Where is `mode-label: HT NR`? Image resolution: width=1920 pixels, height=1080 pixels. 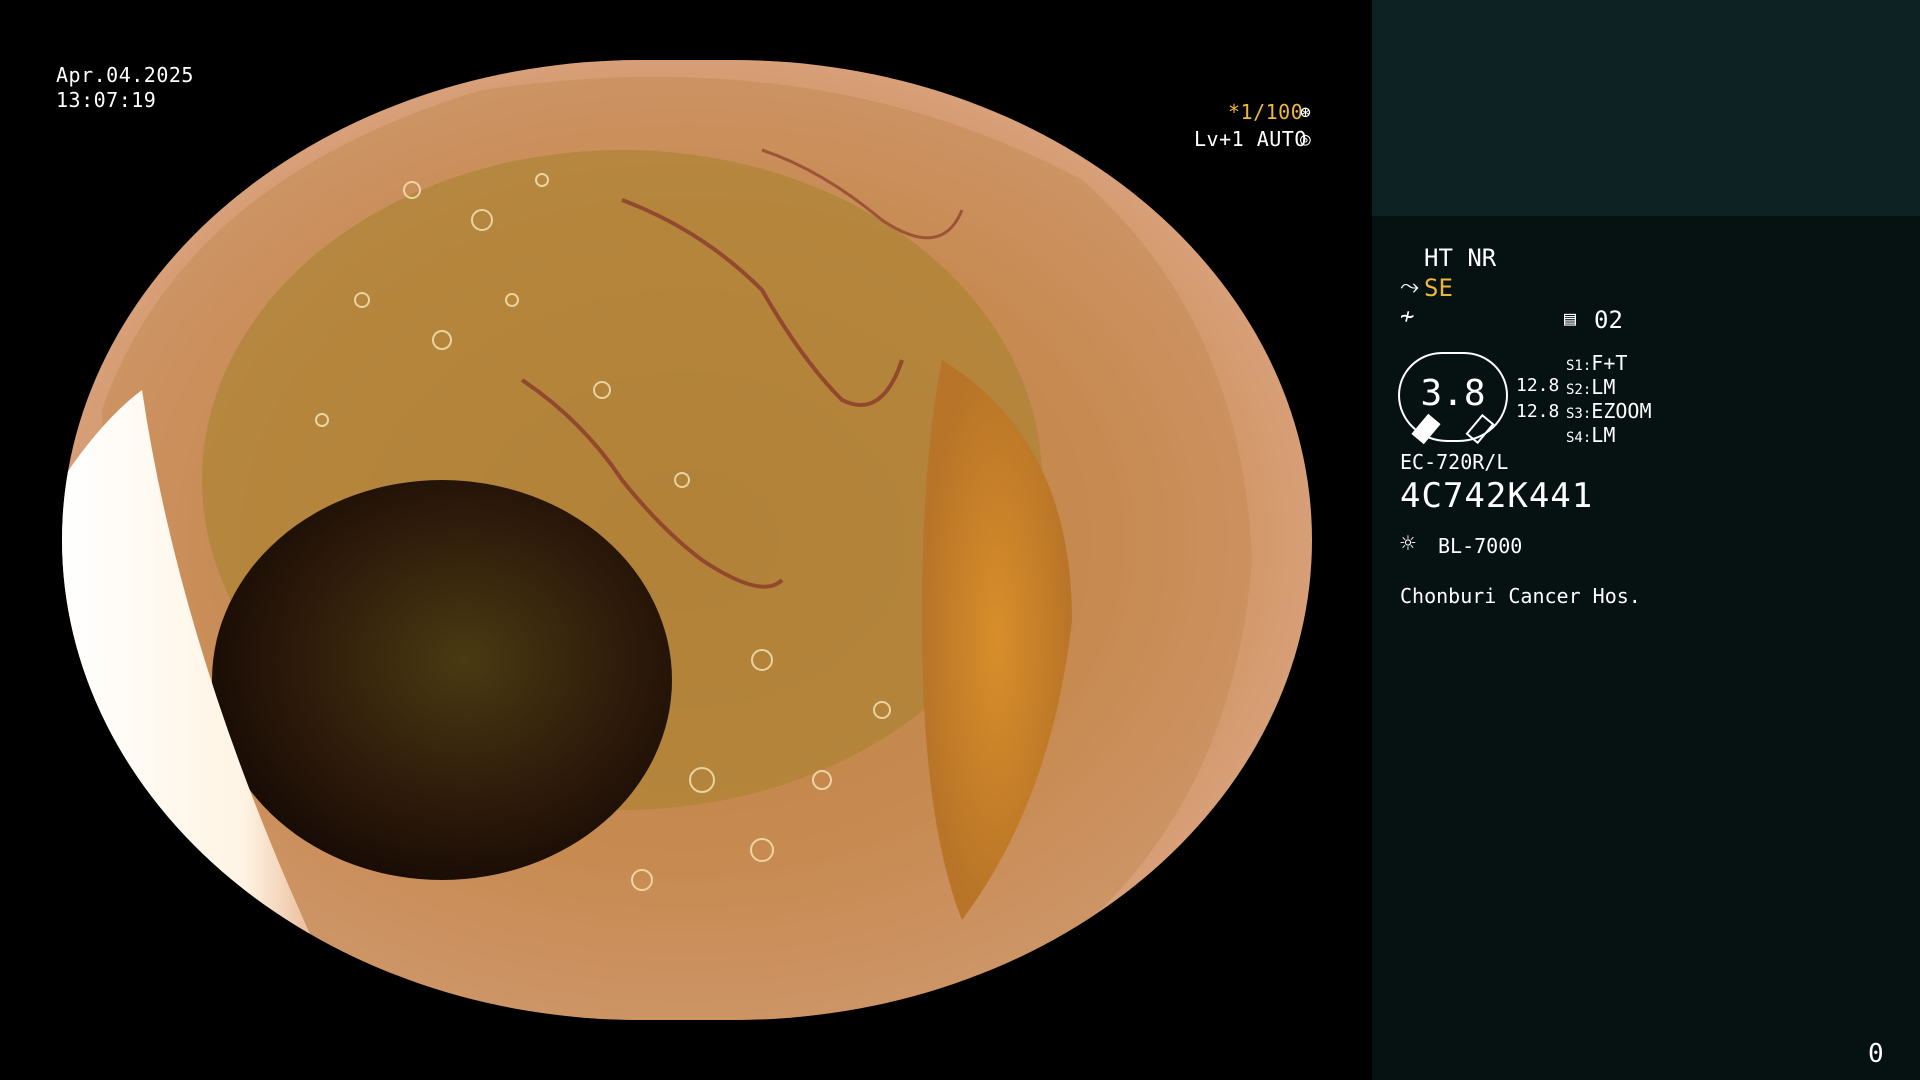 mode-label: HT NR is located at coordinates (1460, 258).